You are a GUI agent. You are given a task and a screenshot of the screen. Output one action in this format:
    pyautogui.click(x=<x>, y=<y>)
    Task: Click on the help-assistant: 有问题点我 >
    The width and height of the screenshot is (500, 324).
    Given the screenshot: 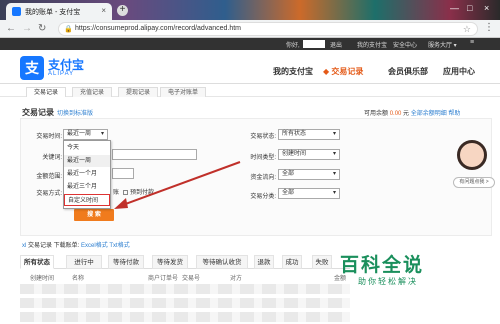 What is the action you would take?
    pyautogui.click(x=474, y=165)
    